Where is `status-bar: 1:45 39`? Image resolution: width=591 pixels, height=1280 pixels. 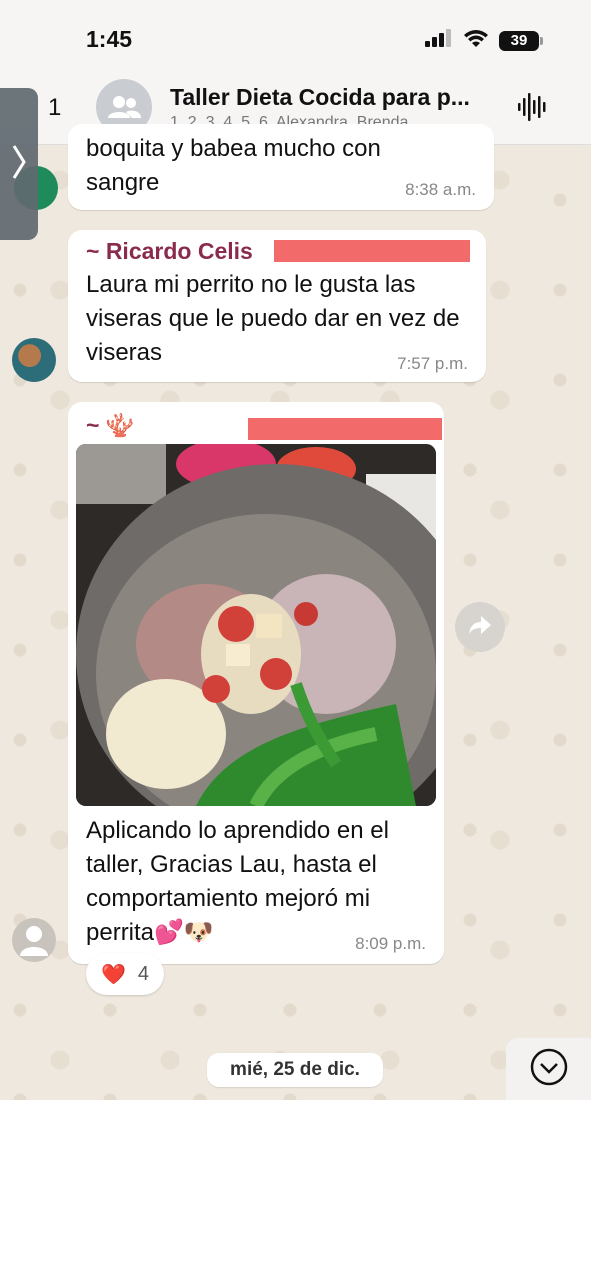 status-bar: 1:45 39 is located at coordinates (295, 35).